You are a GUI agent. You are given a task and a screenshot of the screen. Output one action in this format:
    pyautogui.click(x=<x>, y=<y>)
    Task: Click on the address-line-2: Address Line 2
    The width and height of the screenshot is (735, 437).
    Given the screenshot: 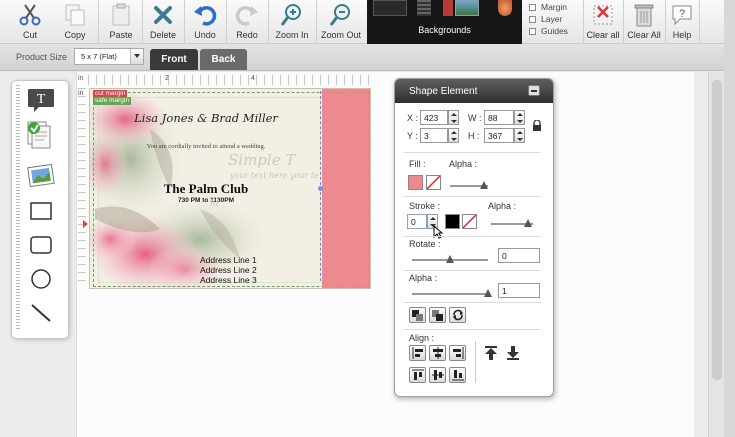 What is the action you would take?
    pyautogui.click(x=228, y=270)
    